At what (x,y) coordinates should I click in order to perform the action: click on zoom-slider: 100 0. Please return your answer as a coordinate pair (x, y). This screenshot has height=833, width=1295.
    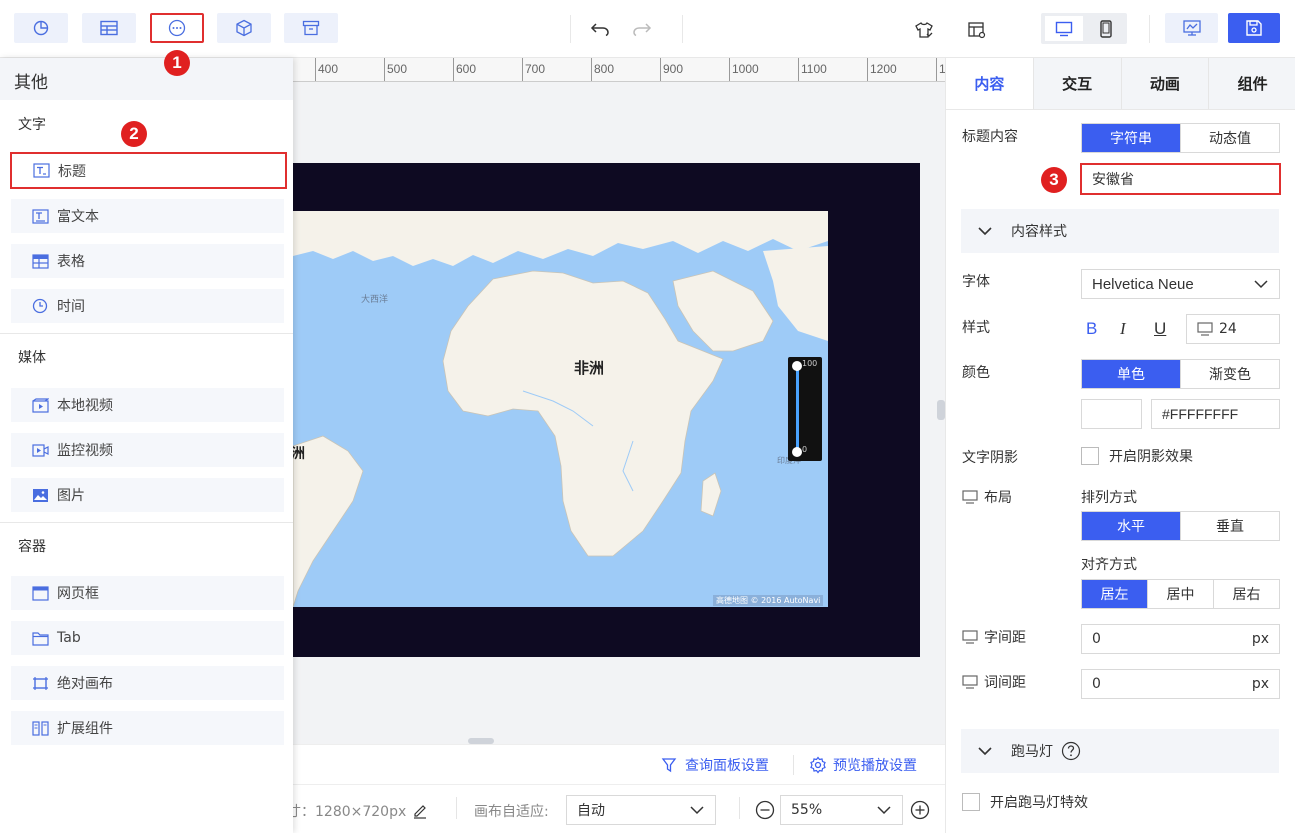
    Looking at the image, I should click on (805, 409).